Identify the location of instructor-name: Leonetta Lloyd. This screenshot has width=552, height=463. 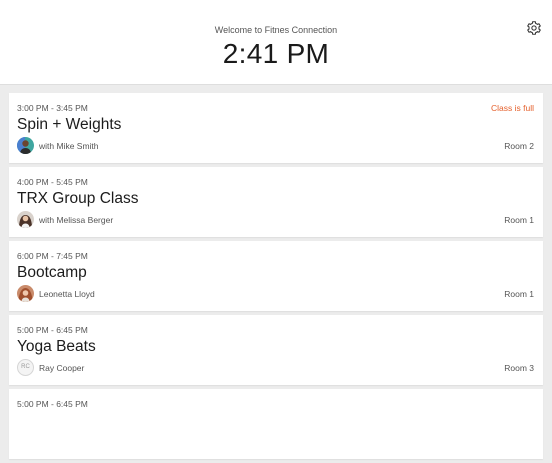
(67, 294).